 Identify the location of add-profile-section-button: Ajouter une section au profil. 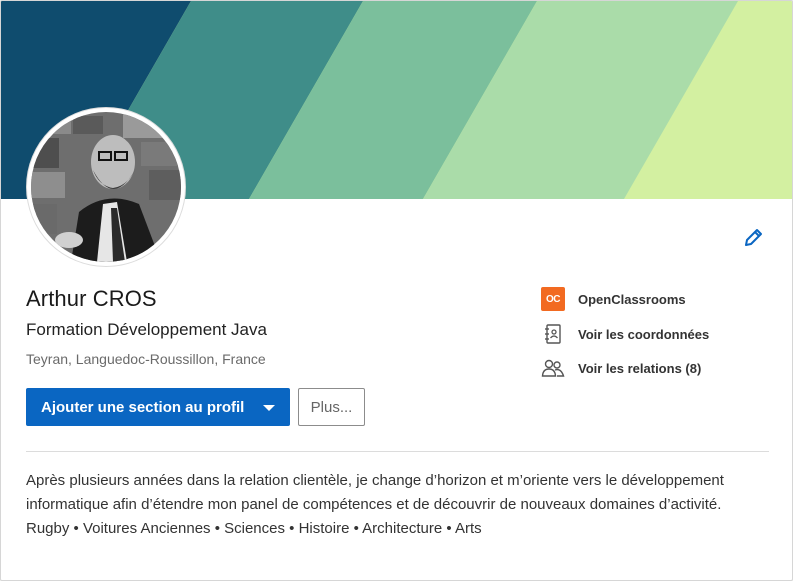
(158, 407).